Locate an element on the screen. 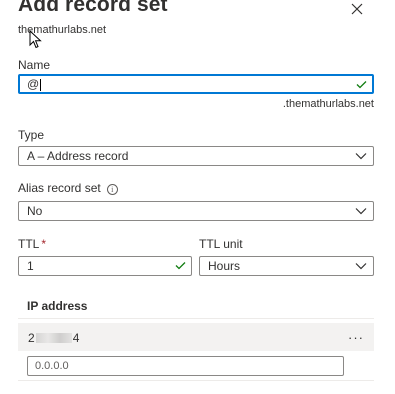 The width and height of the screenshot is (395, 394). ip-address-value: 24 is located at coordinates (53, 338).